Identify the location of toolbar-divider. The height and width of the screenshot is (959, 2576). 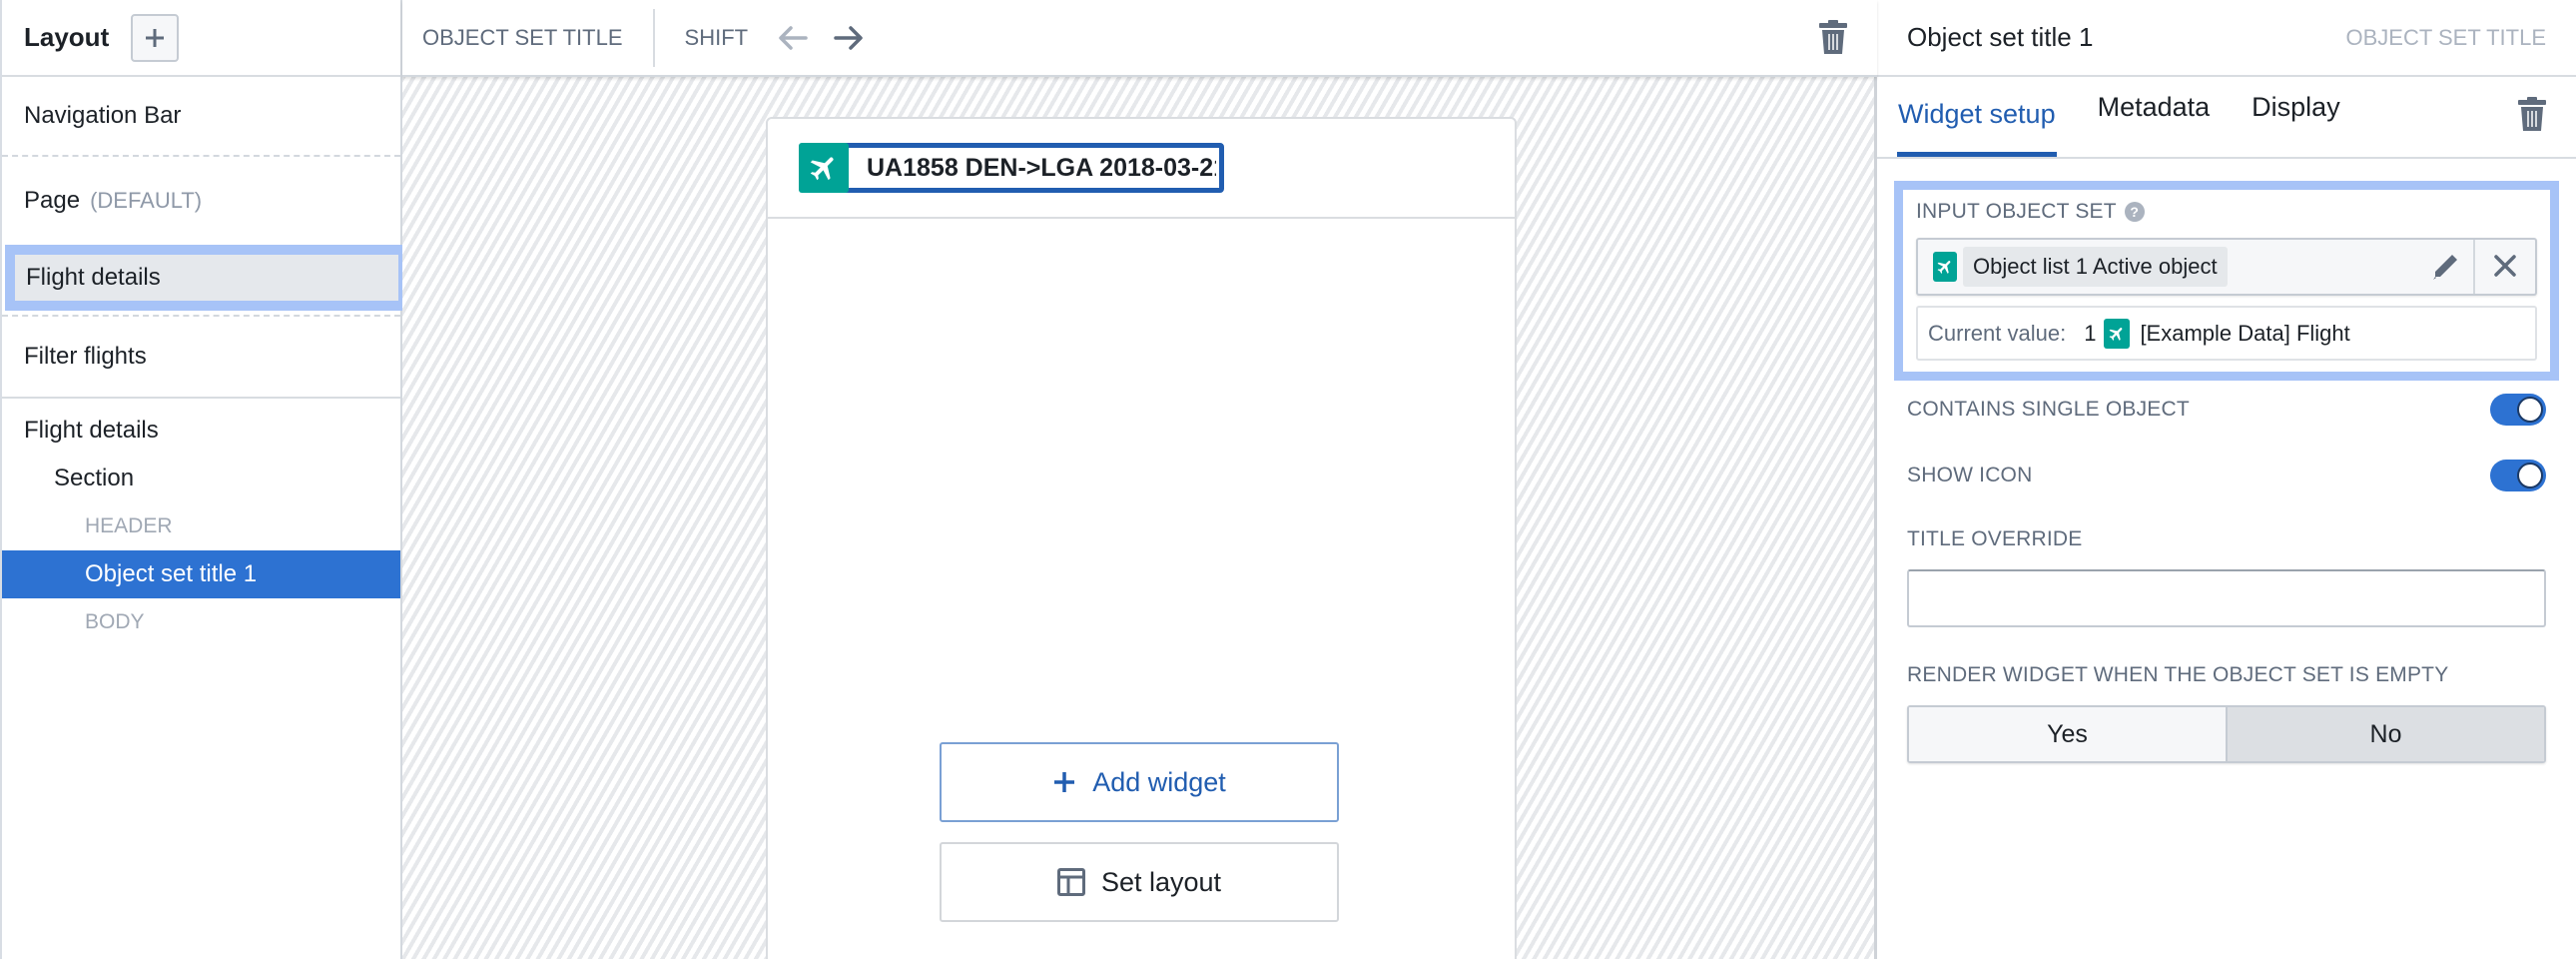
(653, 38).